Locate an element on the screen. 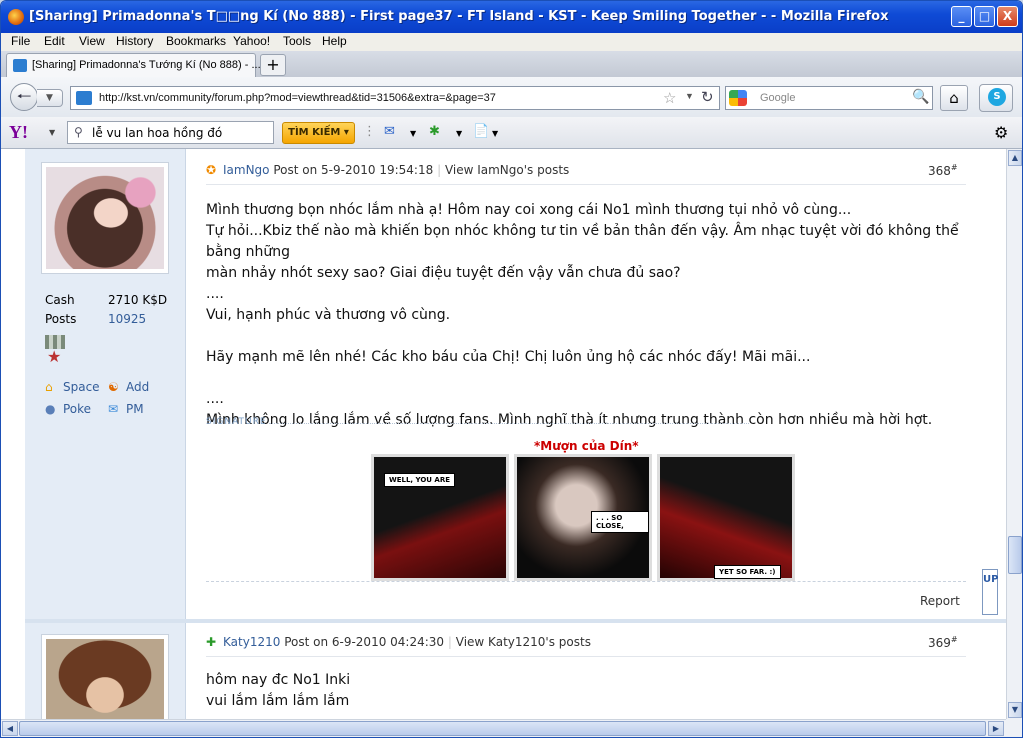 This screenshot has width=1023, height=738. author-link: IamNgo is located at coordinates (246, 170).